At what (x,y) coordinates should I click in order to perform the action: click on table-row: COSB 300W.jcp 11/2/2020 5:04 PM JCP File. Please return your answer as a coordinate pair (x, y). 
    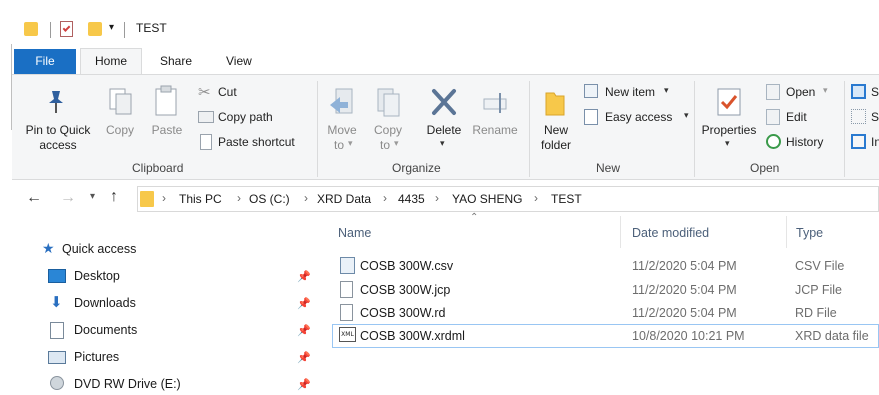
    Looking at the image, I should click on (606, 290).